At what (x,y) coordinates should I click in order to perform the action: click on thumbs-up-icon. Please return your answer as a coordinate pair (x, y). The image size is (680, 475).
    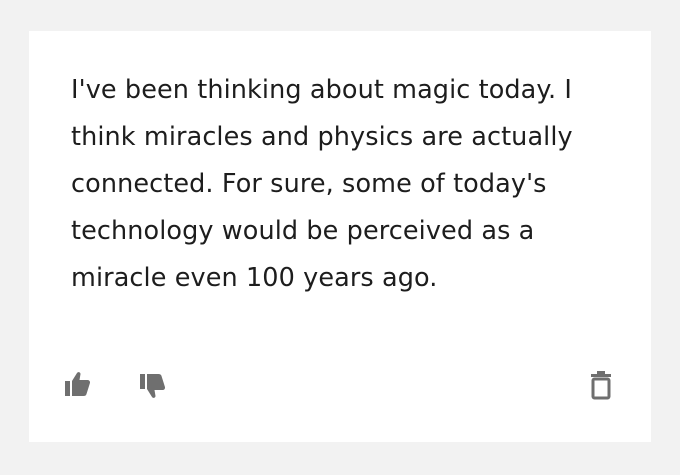
    Looking at the image, I should click on (78, 384).